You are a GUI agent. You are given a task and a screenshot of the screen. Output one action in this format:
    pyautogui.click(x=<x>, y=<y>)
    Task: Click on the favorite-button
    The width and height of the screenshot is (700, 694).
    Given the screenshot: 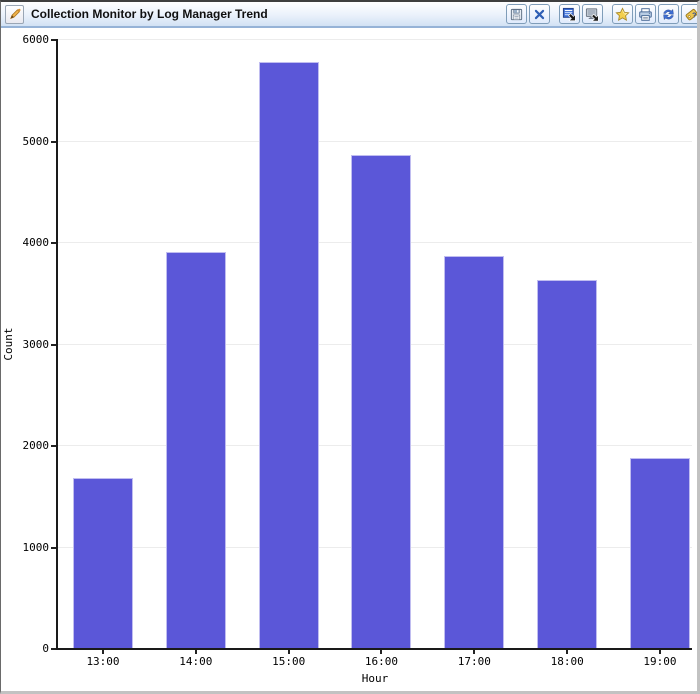 What is the action you would take?
    pyautogui.click(x=622, y=14)
    